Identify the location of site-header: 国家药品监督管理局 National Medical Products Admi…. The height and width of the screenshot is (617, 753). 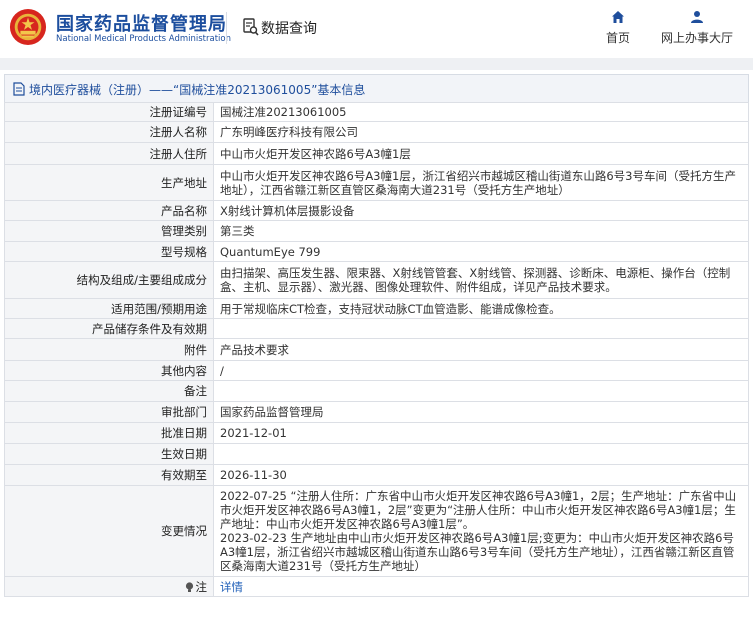
(376, 29).